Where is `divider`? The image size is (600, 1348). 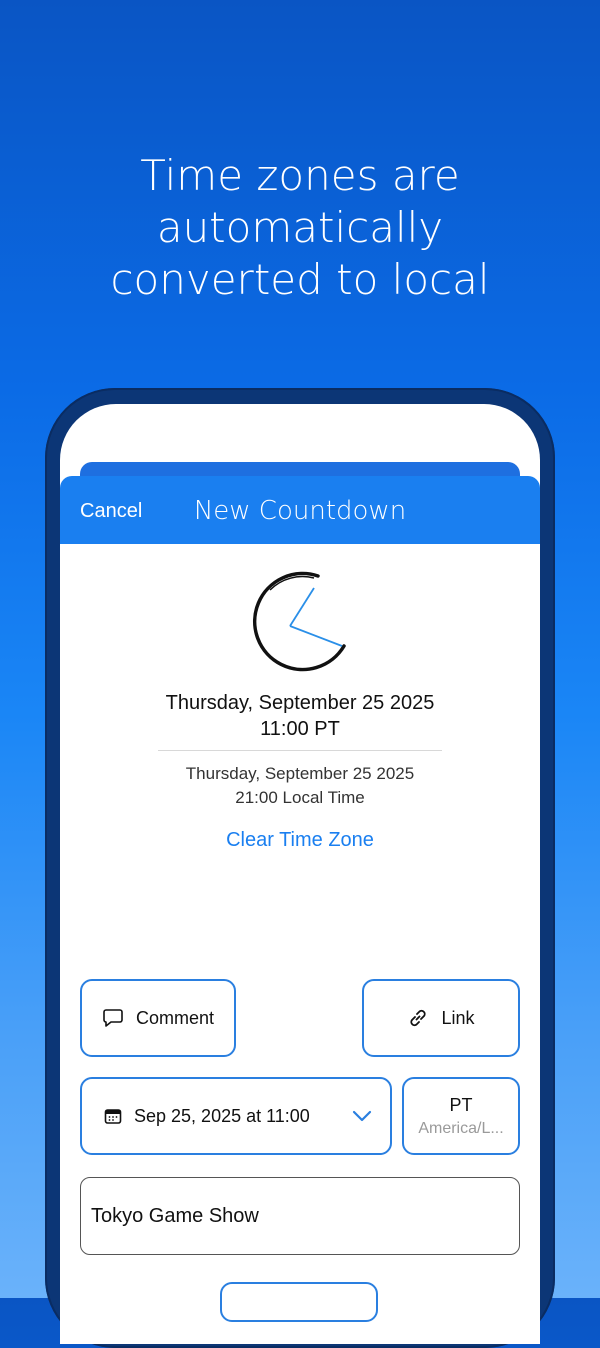
divider is located at coordinates (300, 750).